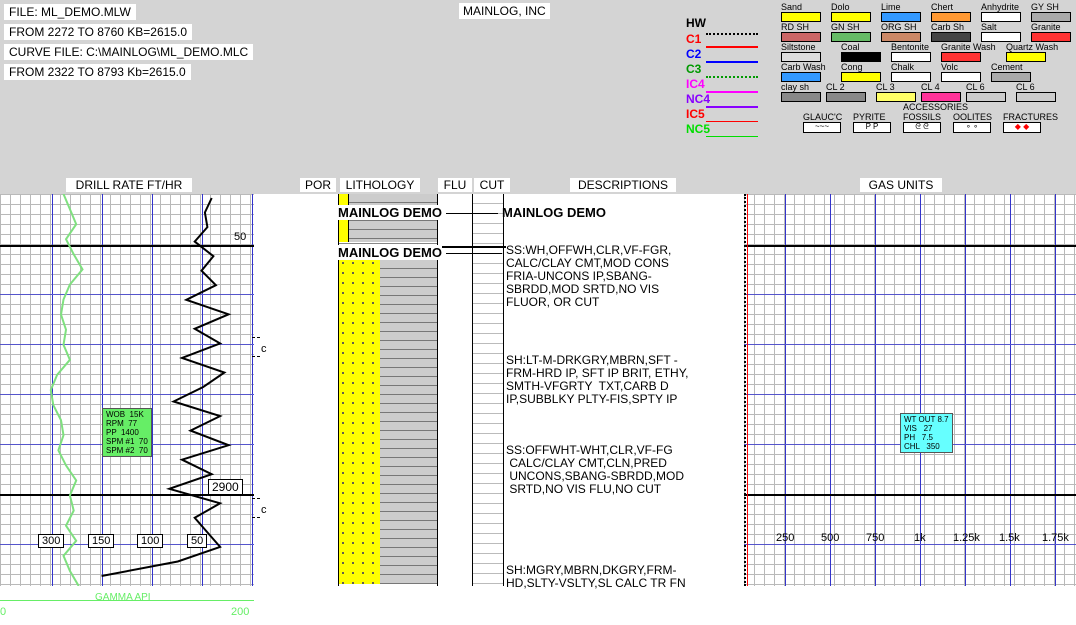  What do you see at coordinates (240, 612) in the screenshot?
I see `gamma-max: 200` at bounding box center [240, 612].